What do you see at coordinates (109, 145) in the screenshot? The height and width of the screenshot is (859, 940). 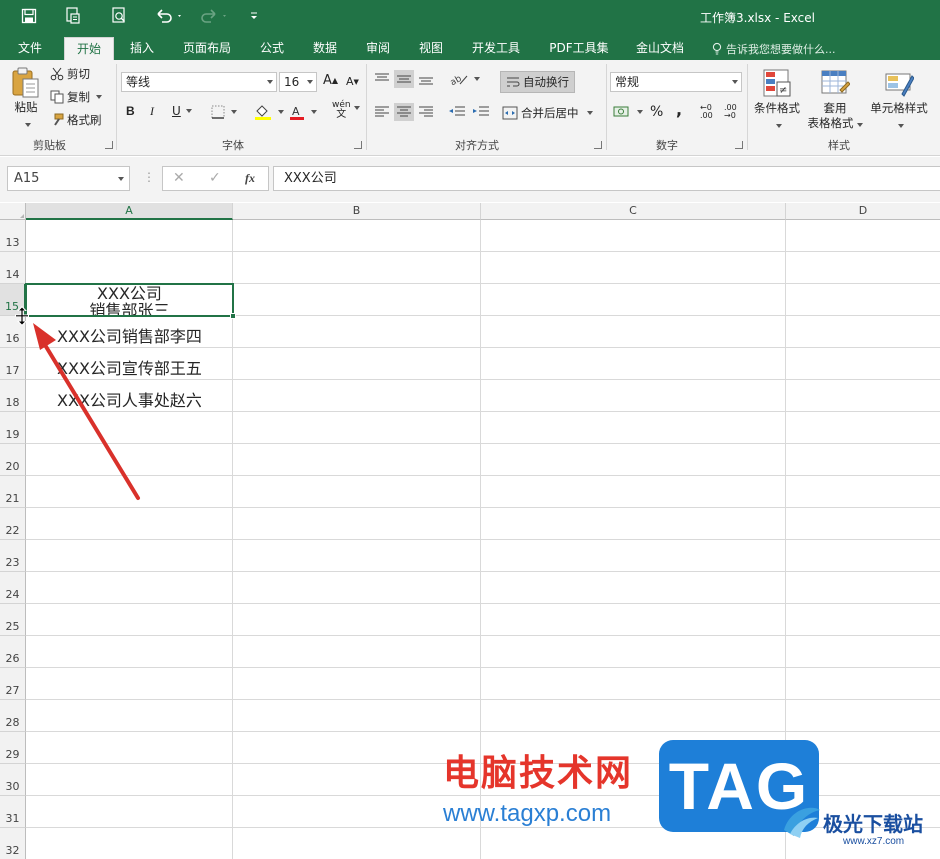 I see `clipboard-launcher-icon` at bounding box center [109, 145].